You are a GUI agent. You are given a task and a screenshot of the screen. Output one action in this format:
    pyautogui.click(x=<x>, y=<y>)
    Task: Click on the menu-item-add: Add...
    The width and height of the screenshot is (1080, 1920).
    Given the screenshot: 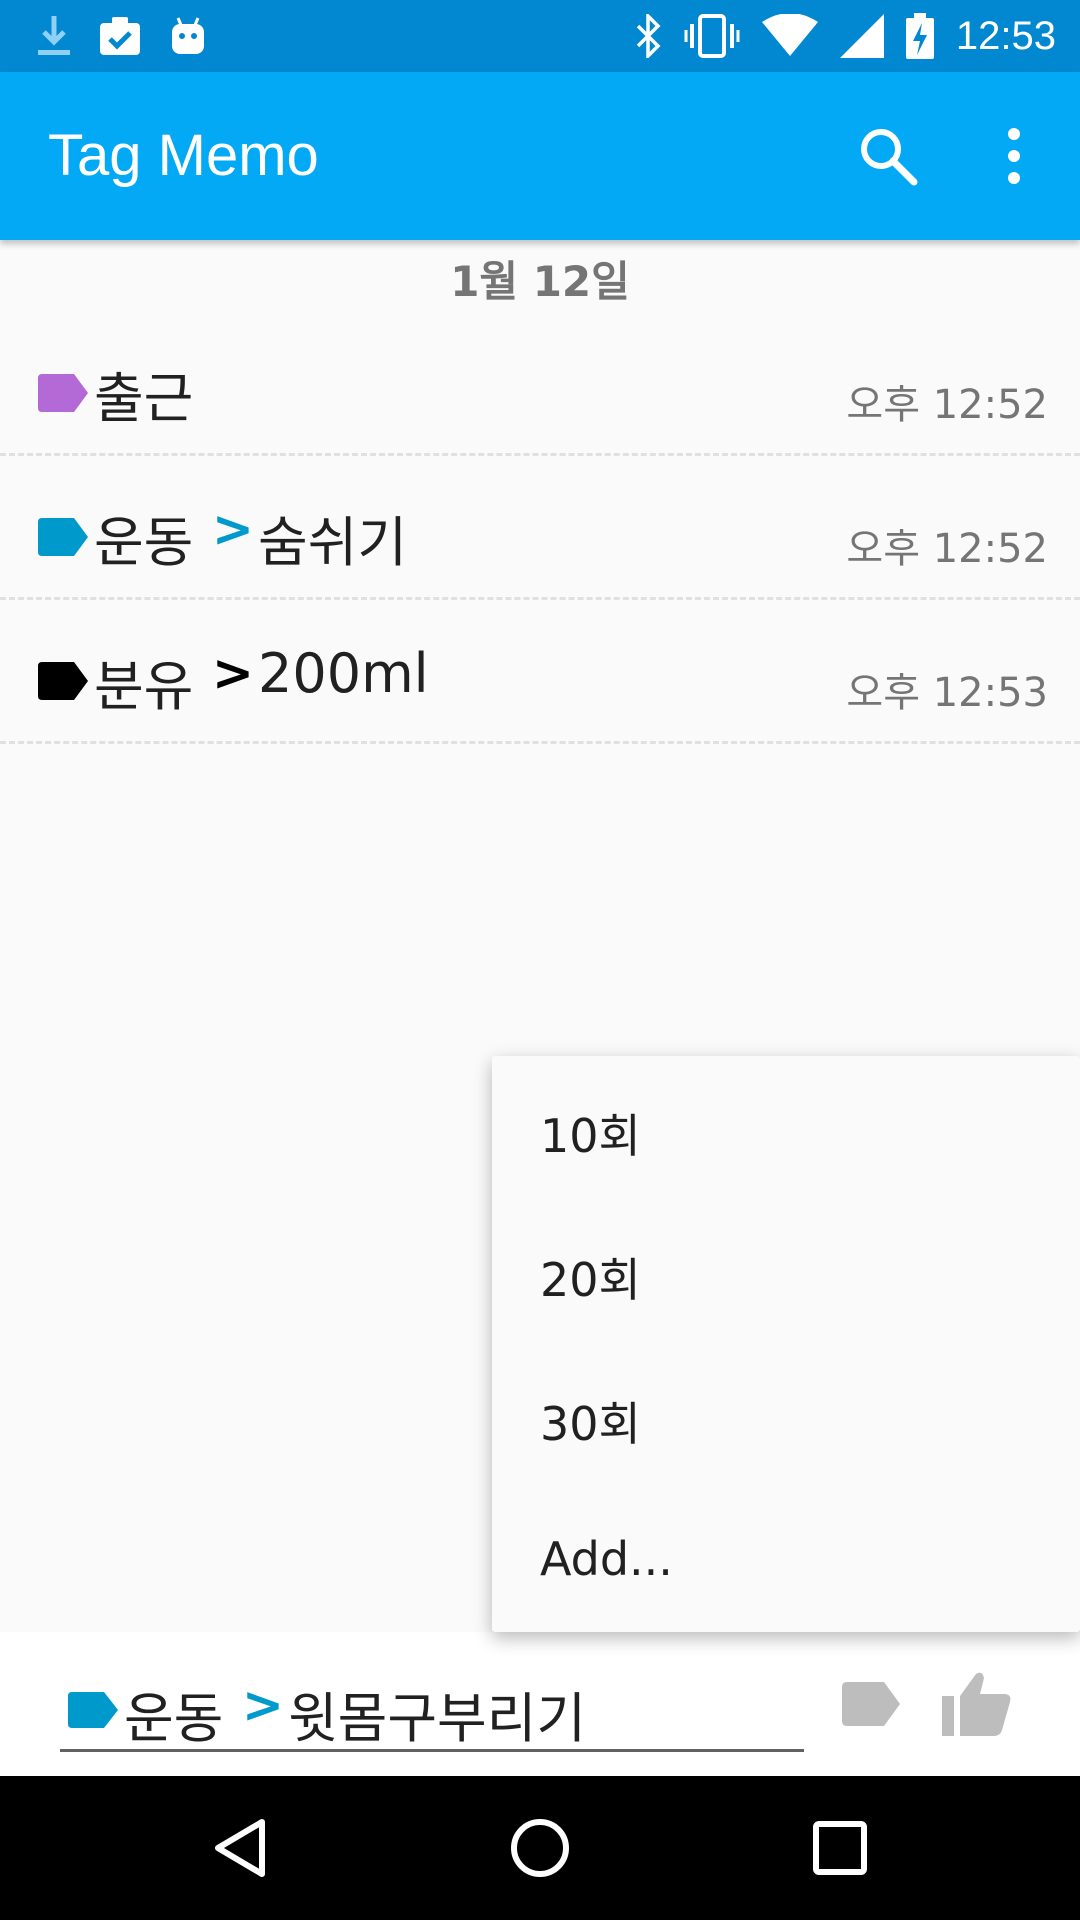 What is the action you would take?
    pyautogui.click(x=786, y=1560)
    